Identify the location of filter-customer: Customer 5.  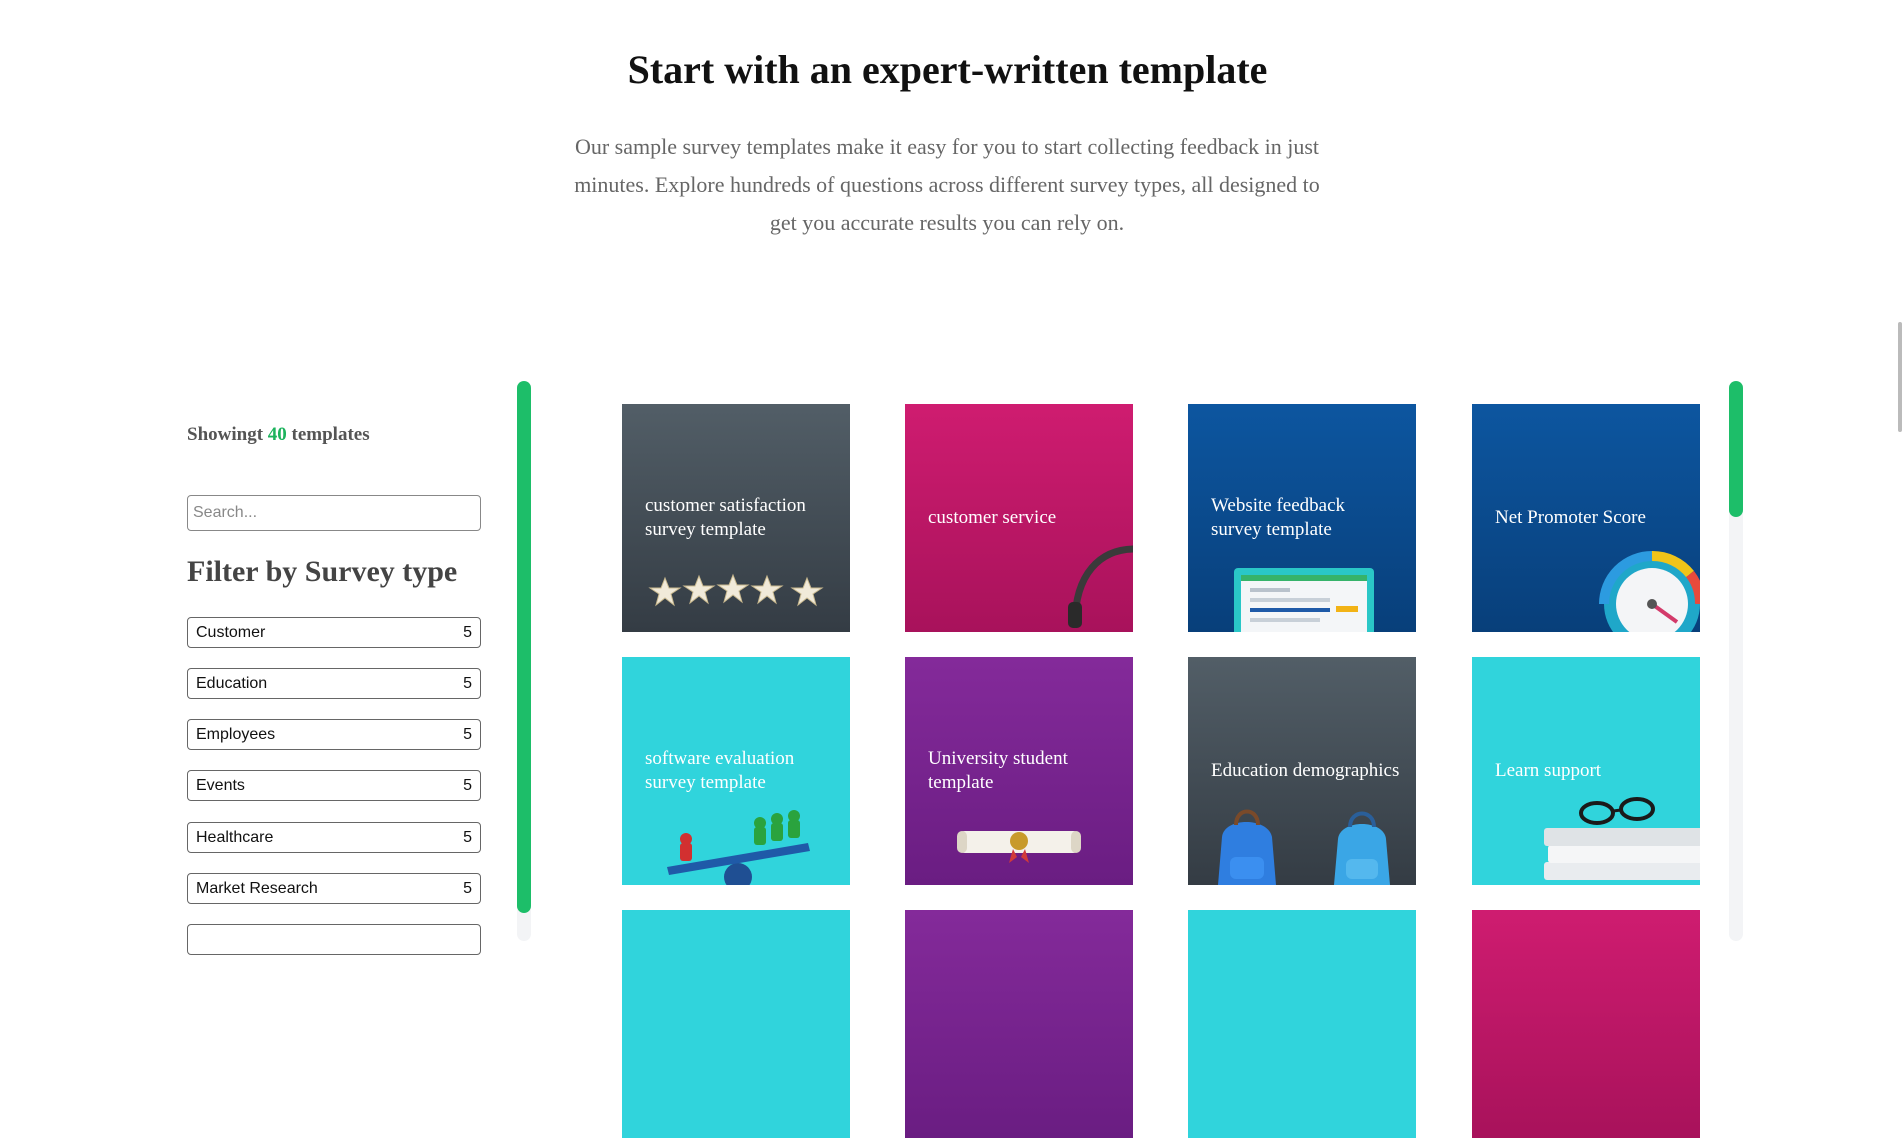
(334, 632).